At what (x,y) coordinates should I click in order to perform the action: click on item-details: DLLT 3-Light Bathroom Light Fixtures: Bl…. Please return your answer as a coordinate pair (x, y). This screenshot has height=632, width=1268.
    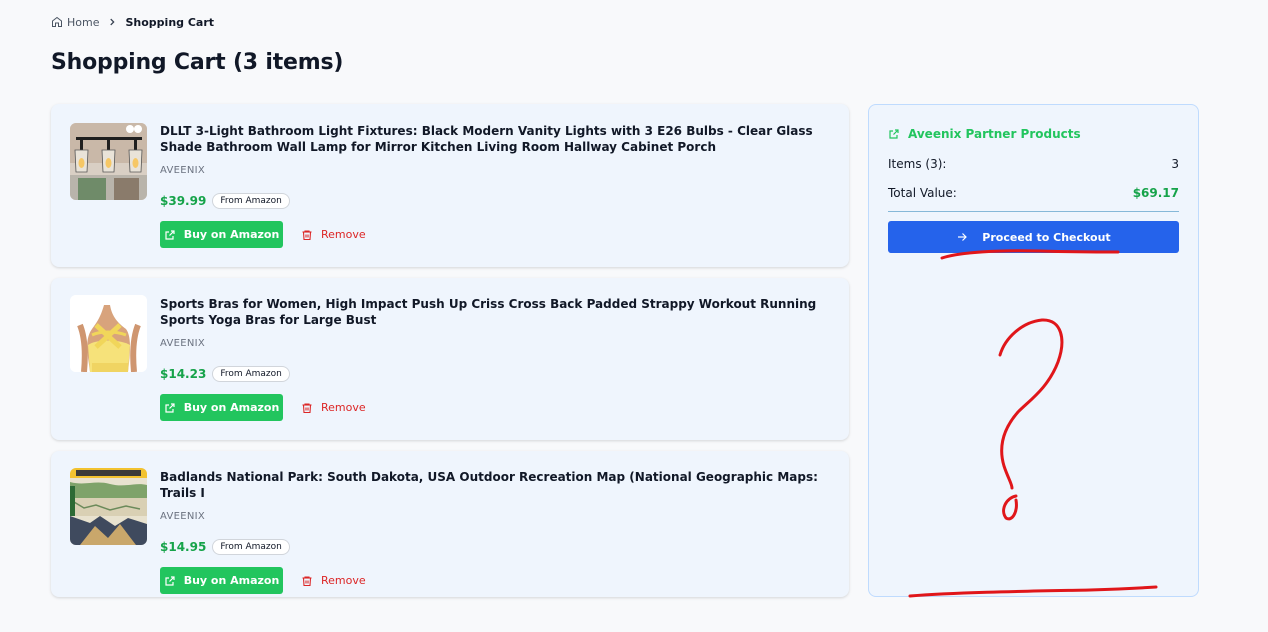
    Looking at the image, I should click on (492, 185).